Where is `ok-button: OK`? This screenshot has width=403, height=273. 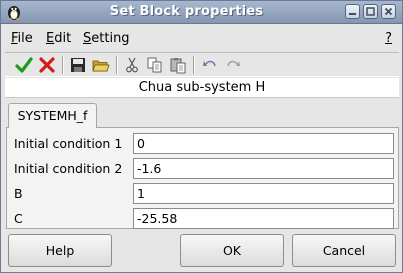 ok-button: OK is located at coordinates (232, 250).